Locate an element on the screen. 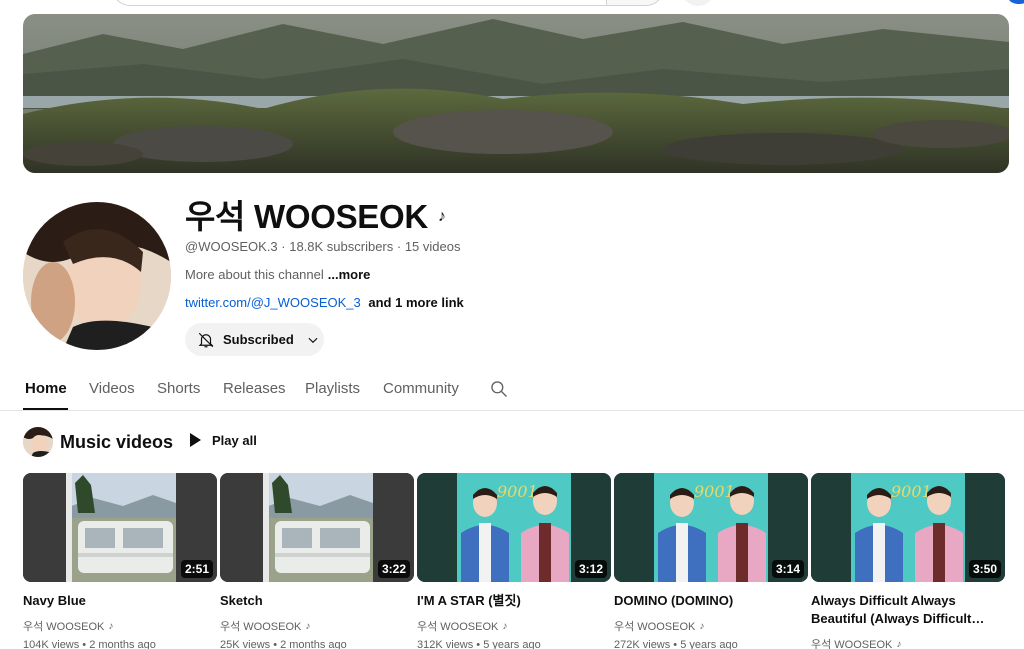 This screenshot has width=1024, height=649. video-thumbnail: 9001 3:12 is located at coordinates (514, 527).